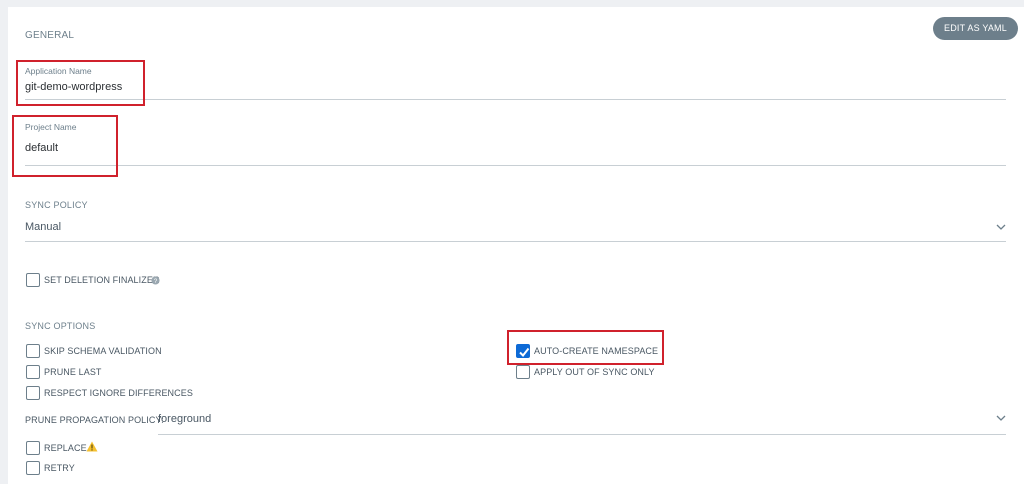  I want to click on apply-out-of-sync-only-label: APPLY OUT OF SYNC ONLY, so click(594, 372).